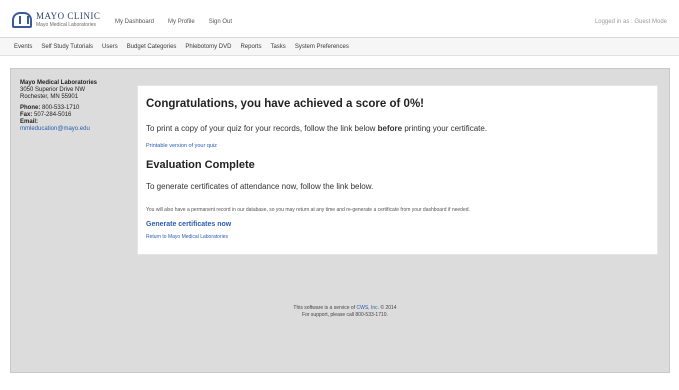 This screenshot has height=390, width=679. I want to click on address-line-2: Rochester, MN 55901, so click(49, 97).